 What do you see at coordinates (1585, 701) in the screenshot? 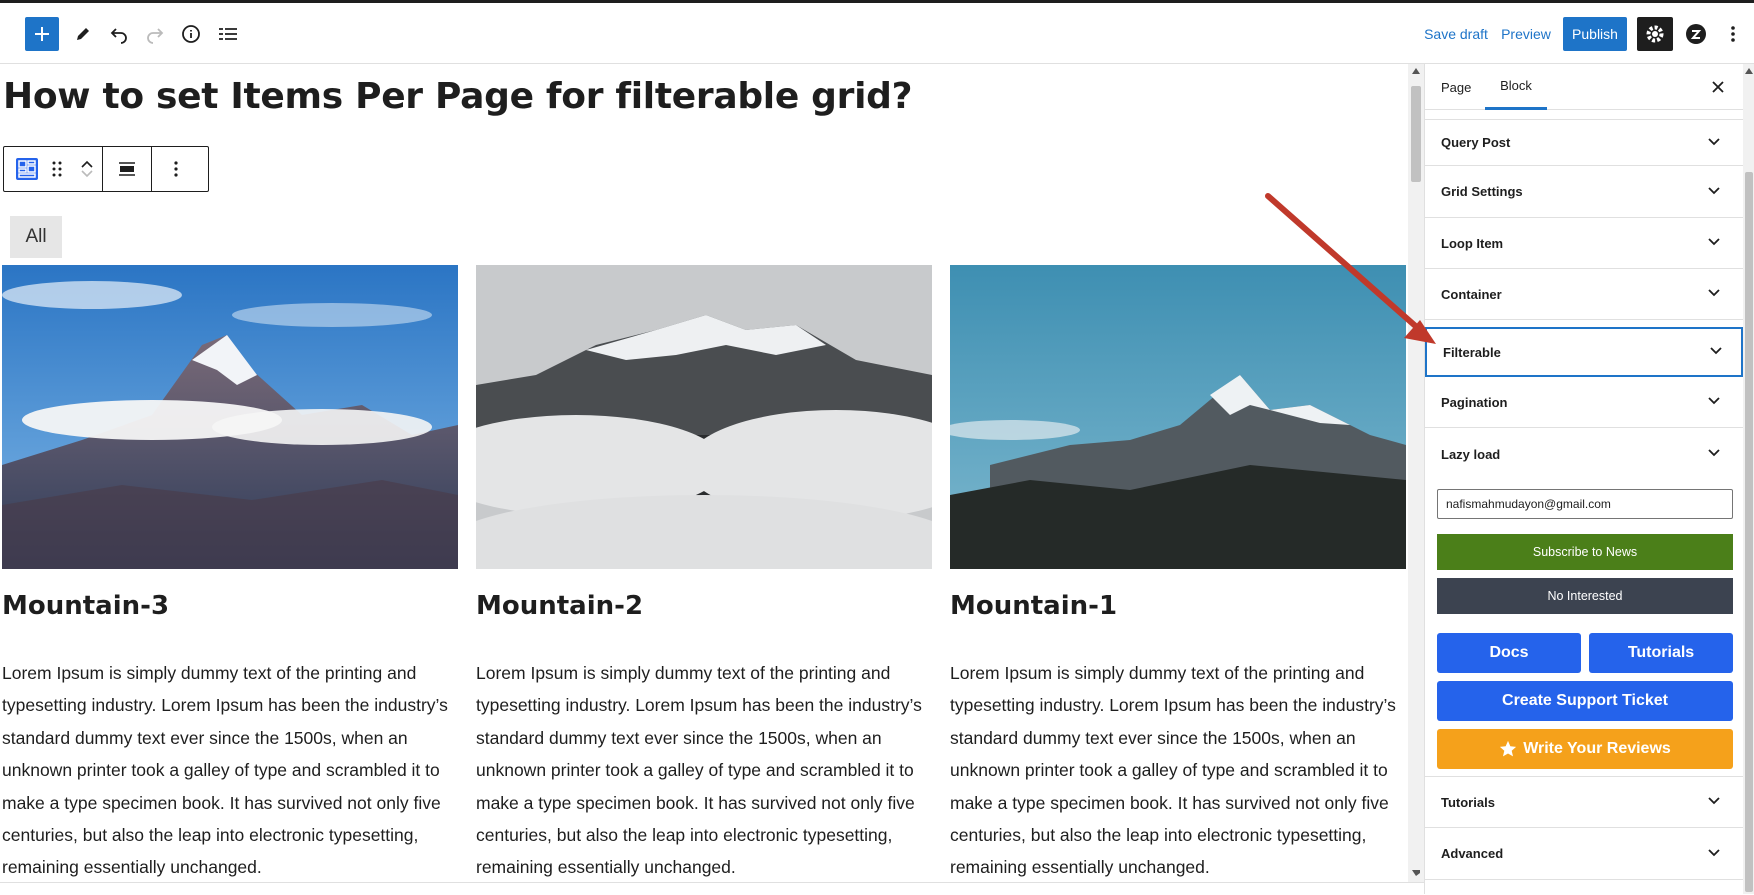
I see `create-support-ticket-button: Create Support Ticket` at bounding box center [1585, 701].